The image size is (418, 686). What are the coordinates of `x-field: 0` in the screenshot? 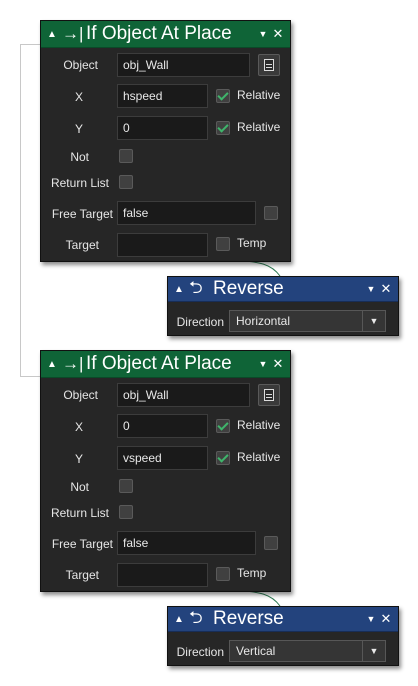 It's located at (162, 426).